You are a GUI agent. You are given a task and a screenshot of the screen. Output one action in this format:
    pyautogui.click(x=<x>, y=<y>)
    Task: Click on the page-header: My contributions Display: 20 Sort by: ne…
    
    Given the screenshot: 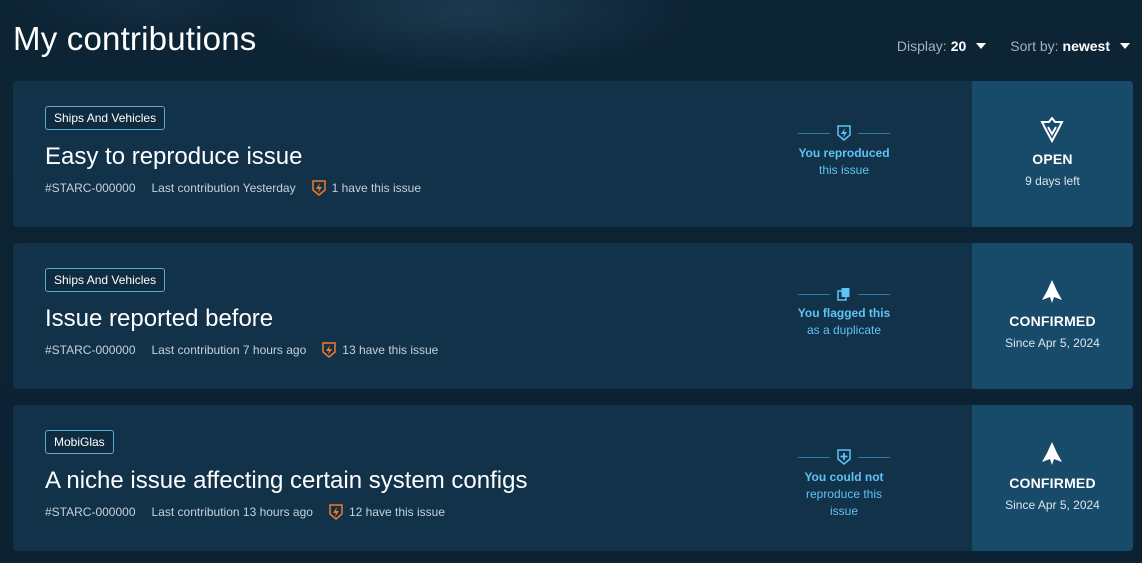 What is the action you would take?
    pyautogui.click(x=571, y=40)
    